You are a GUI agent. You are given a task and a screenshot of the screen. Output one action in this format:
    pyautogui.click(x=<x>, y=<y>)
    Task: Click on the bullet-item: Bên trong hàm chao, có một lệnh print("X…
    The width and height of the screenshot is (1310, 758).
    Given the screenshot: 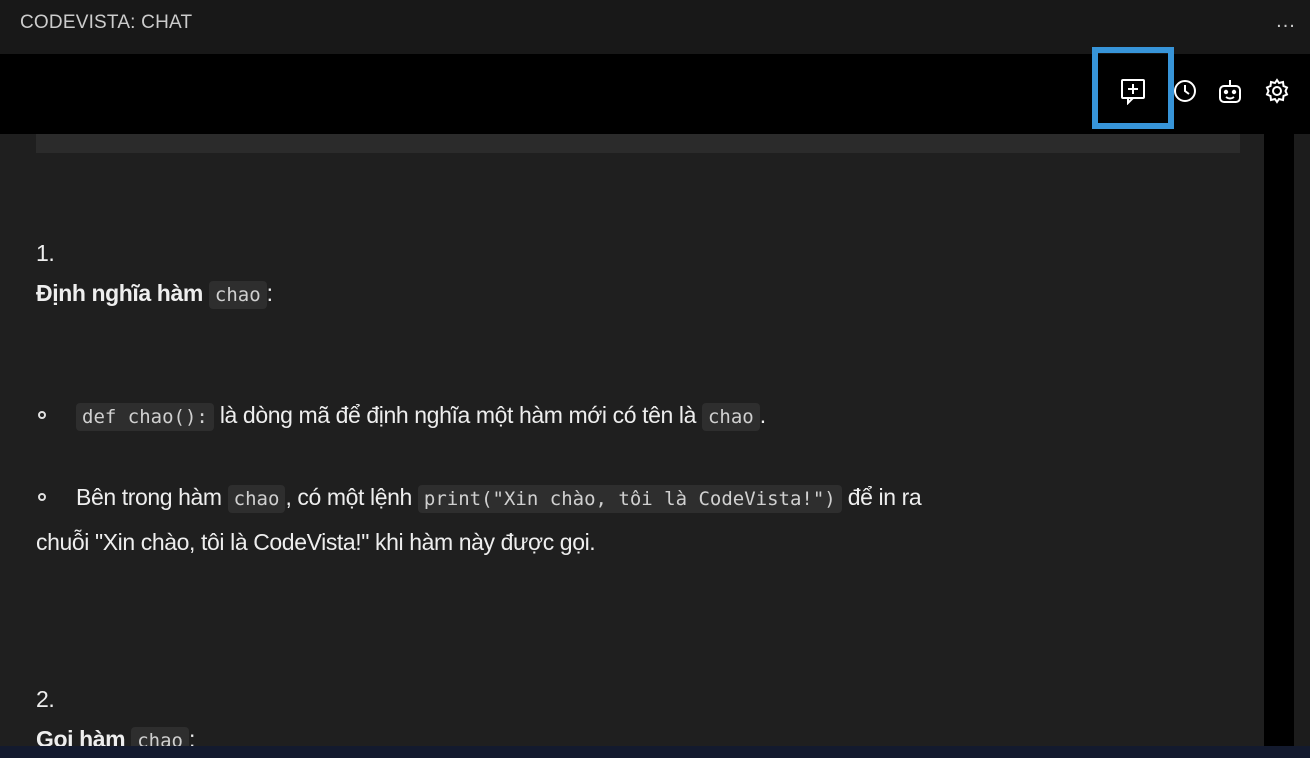 What is the action you would take?
    pyautogui.click(x=499, y=498)
    